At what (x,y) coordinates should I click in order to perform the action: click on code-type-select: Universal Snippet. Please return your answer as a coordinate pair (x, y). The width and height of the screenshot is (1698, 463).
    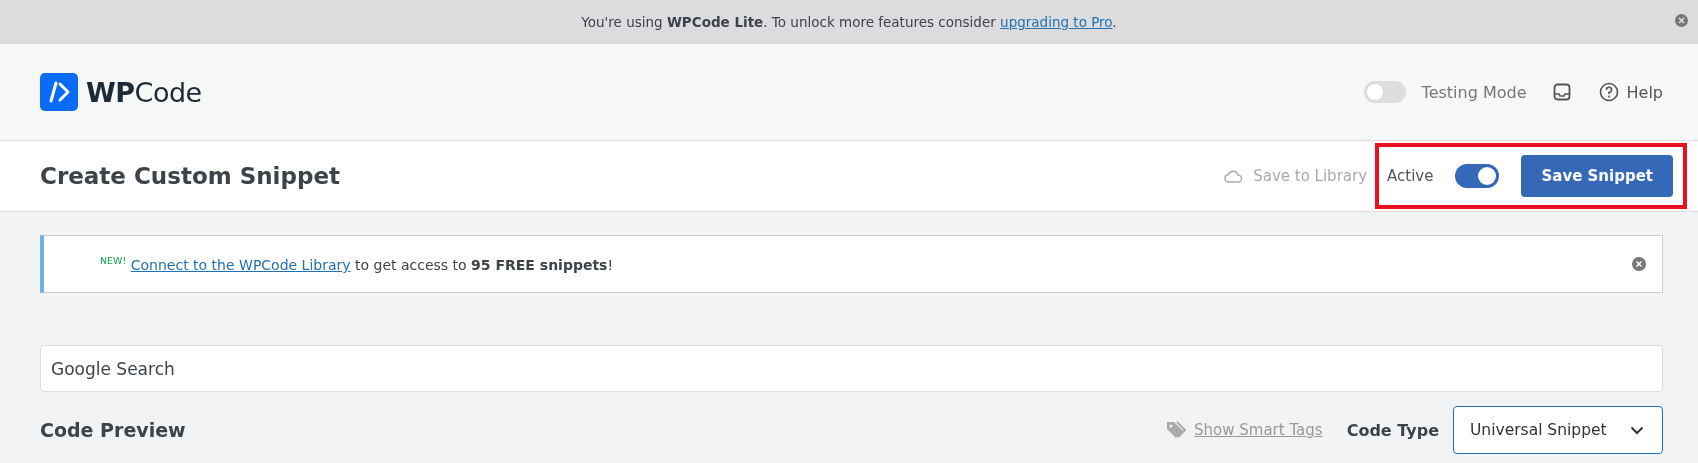
    Looking at the image, I should click on (1558, 430).